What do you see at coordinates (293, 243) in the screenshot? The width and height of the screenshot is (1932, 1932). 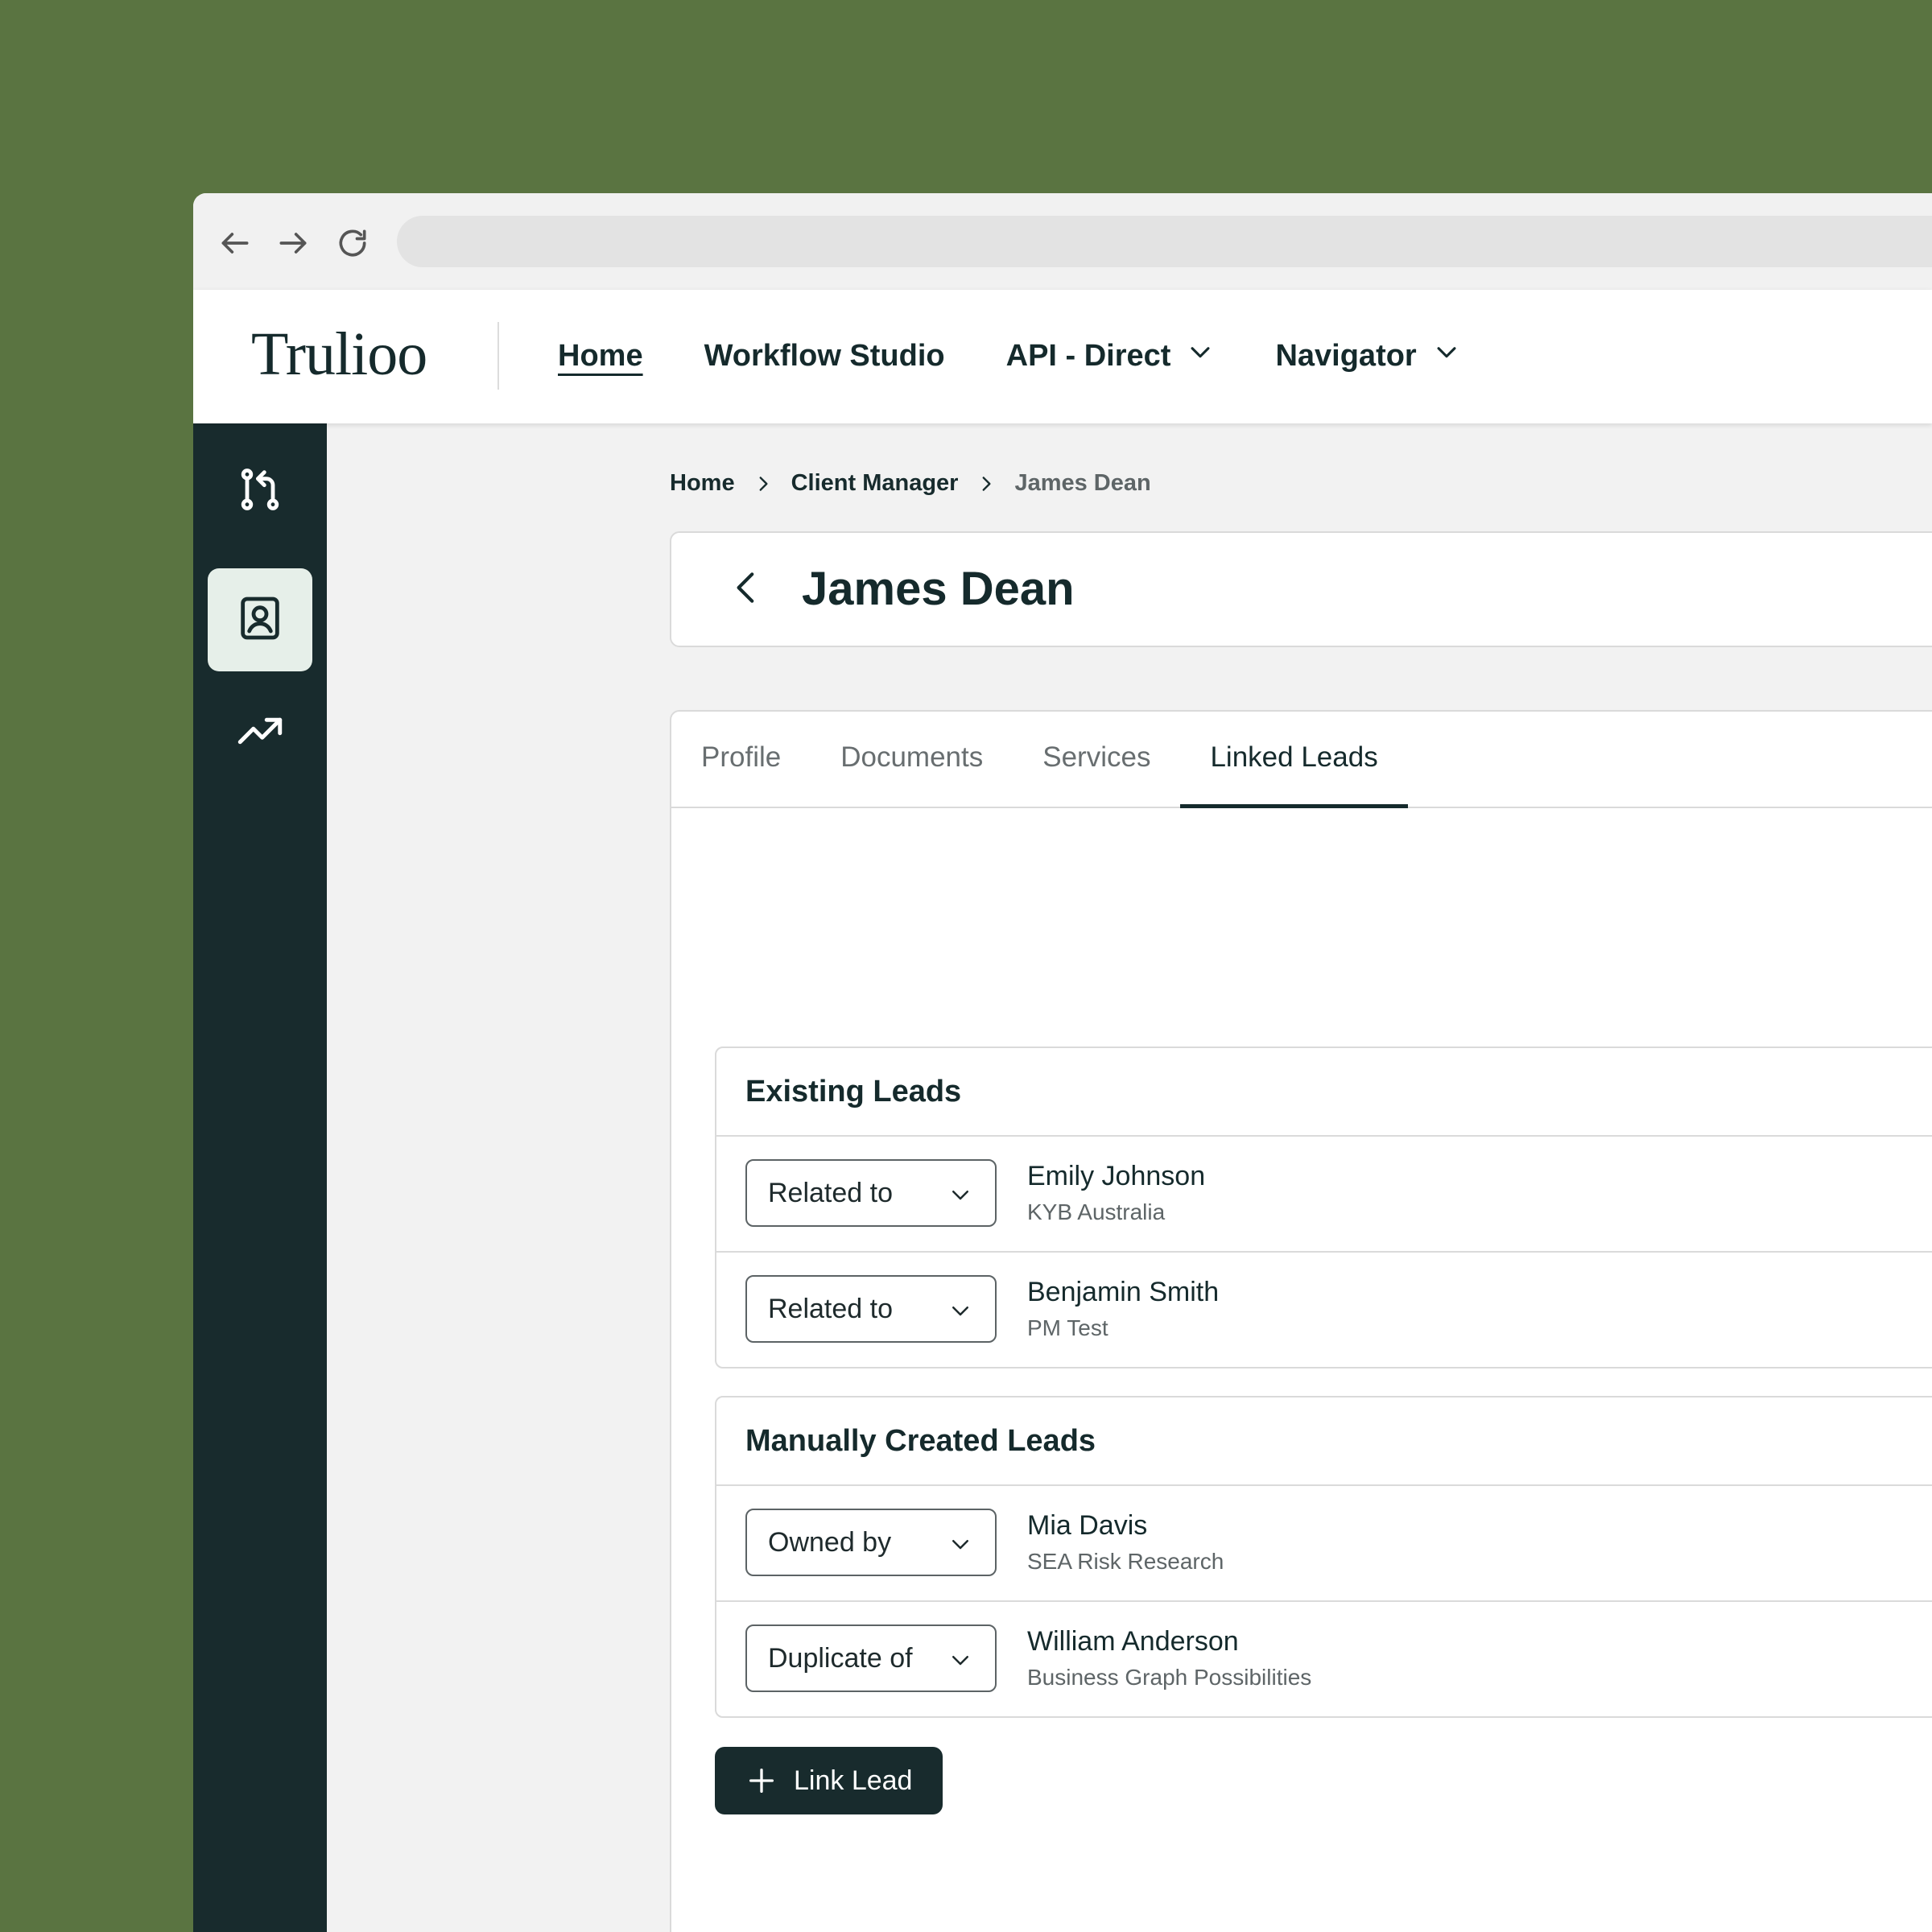 I see `arrow-right-icon` at bounding box center [293, 243].